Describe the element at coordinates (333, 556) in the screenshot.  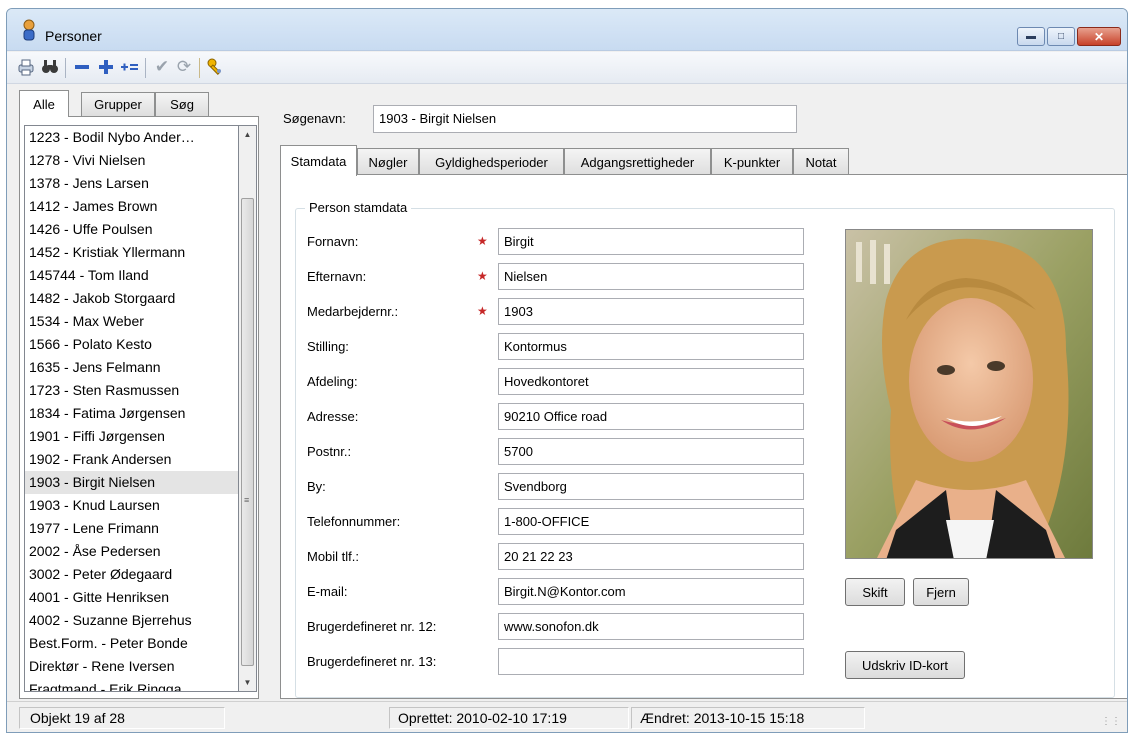
I see `field-label: Mobil tlf.:` at that location.